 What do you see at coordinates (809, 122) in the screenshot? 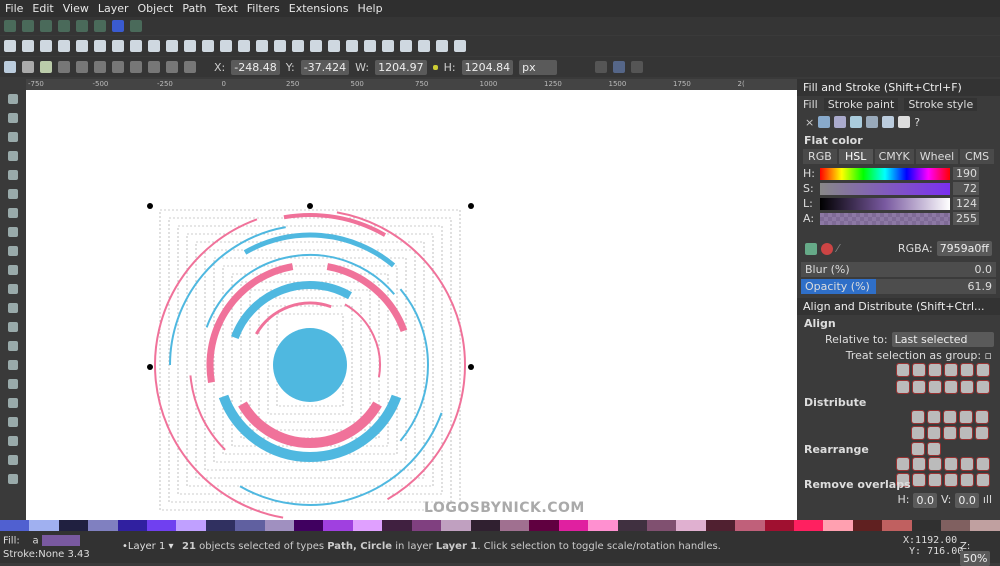
I see `no-paint-icon: ×` at bounding box center [809, 122].